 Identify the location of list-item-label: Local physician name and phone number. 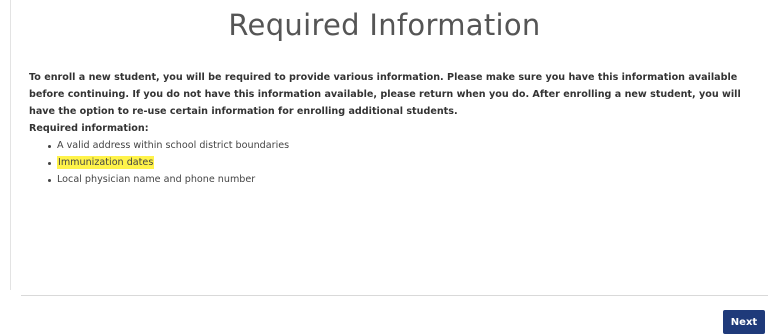
(156, 179).